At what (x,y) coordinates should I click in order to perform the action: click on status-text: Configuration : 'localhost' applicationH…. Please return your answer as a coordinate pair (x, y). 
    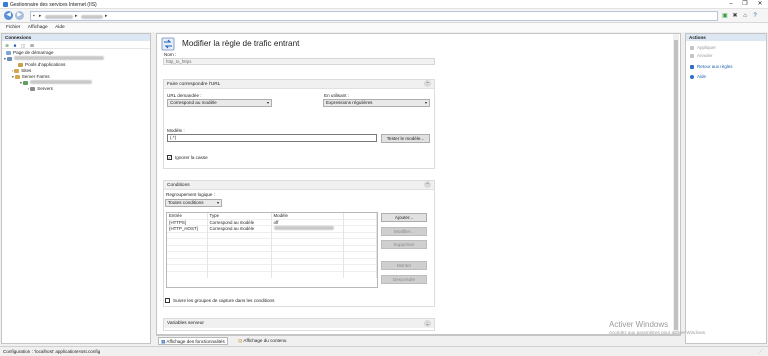
    Looking at the image, I should click on (52, 351).